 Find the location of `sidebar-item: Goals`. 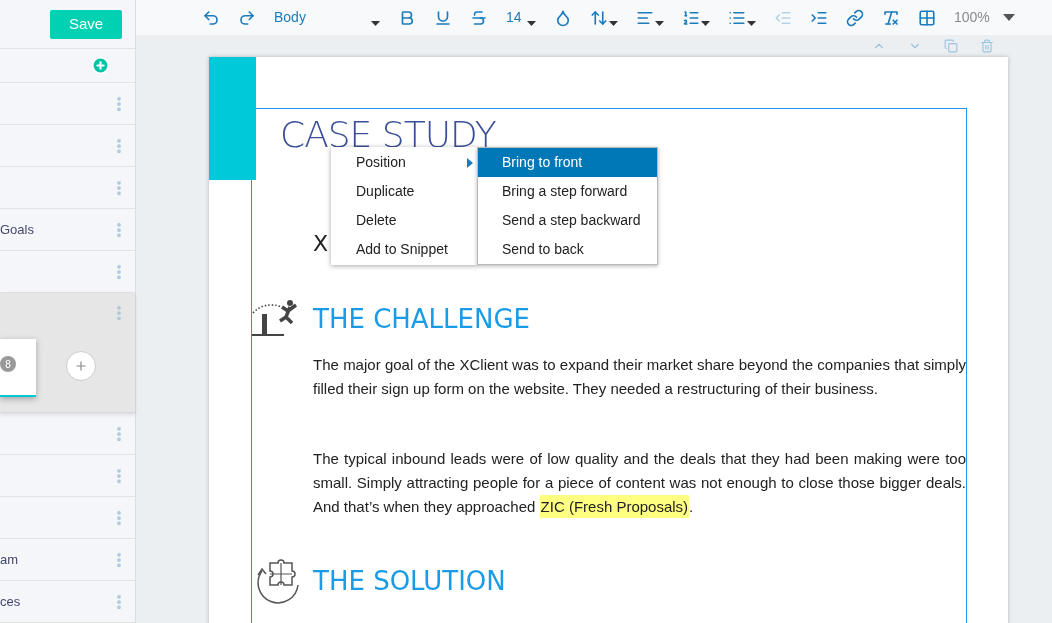

sidebar-item: Goals is located at coordinates (67, 230).